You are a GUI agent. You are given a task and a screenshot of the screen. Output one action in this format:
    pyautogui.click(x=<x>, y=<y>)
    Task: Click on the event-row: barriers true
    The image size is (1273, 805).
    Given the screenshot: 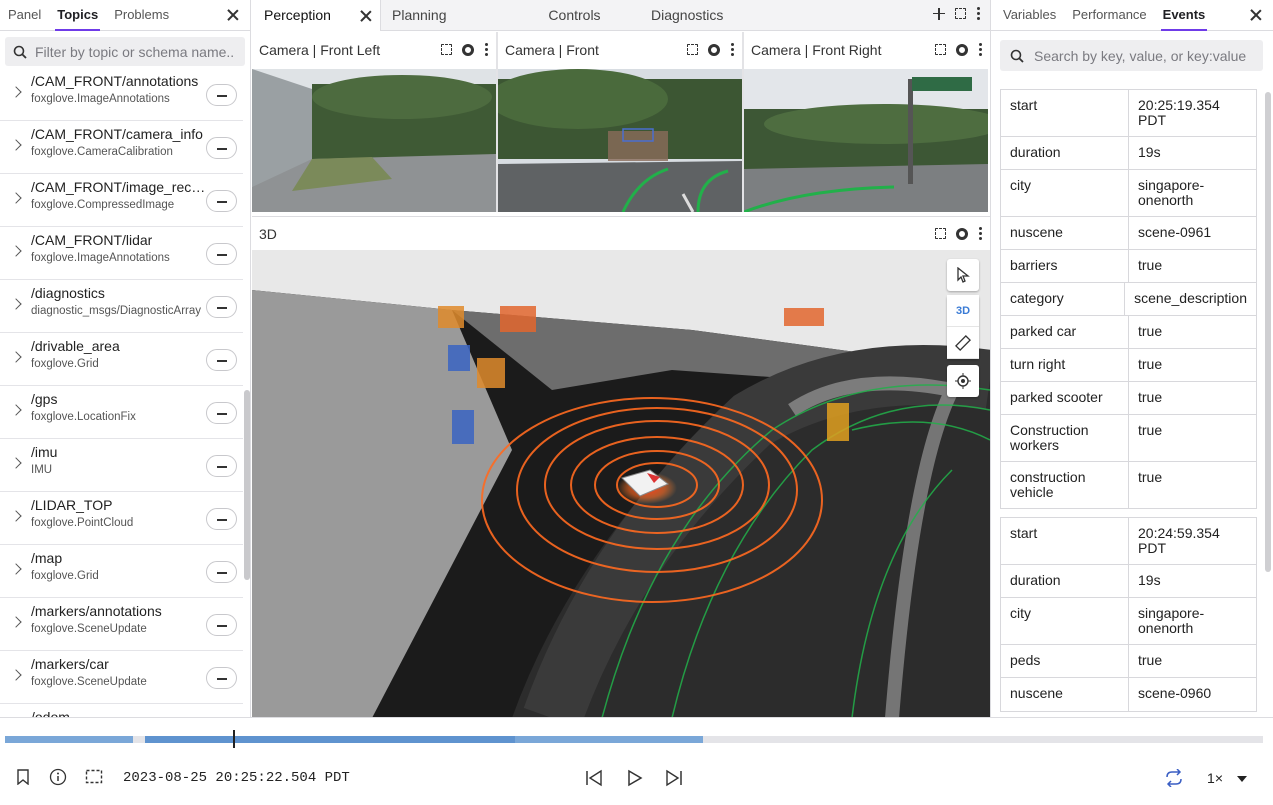 What is the action you would take?
    pyautogui.click(x=1128, y=266)
    